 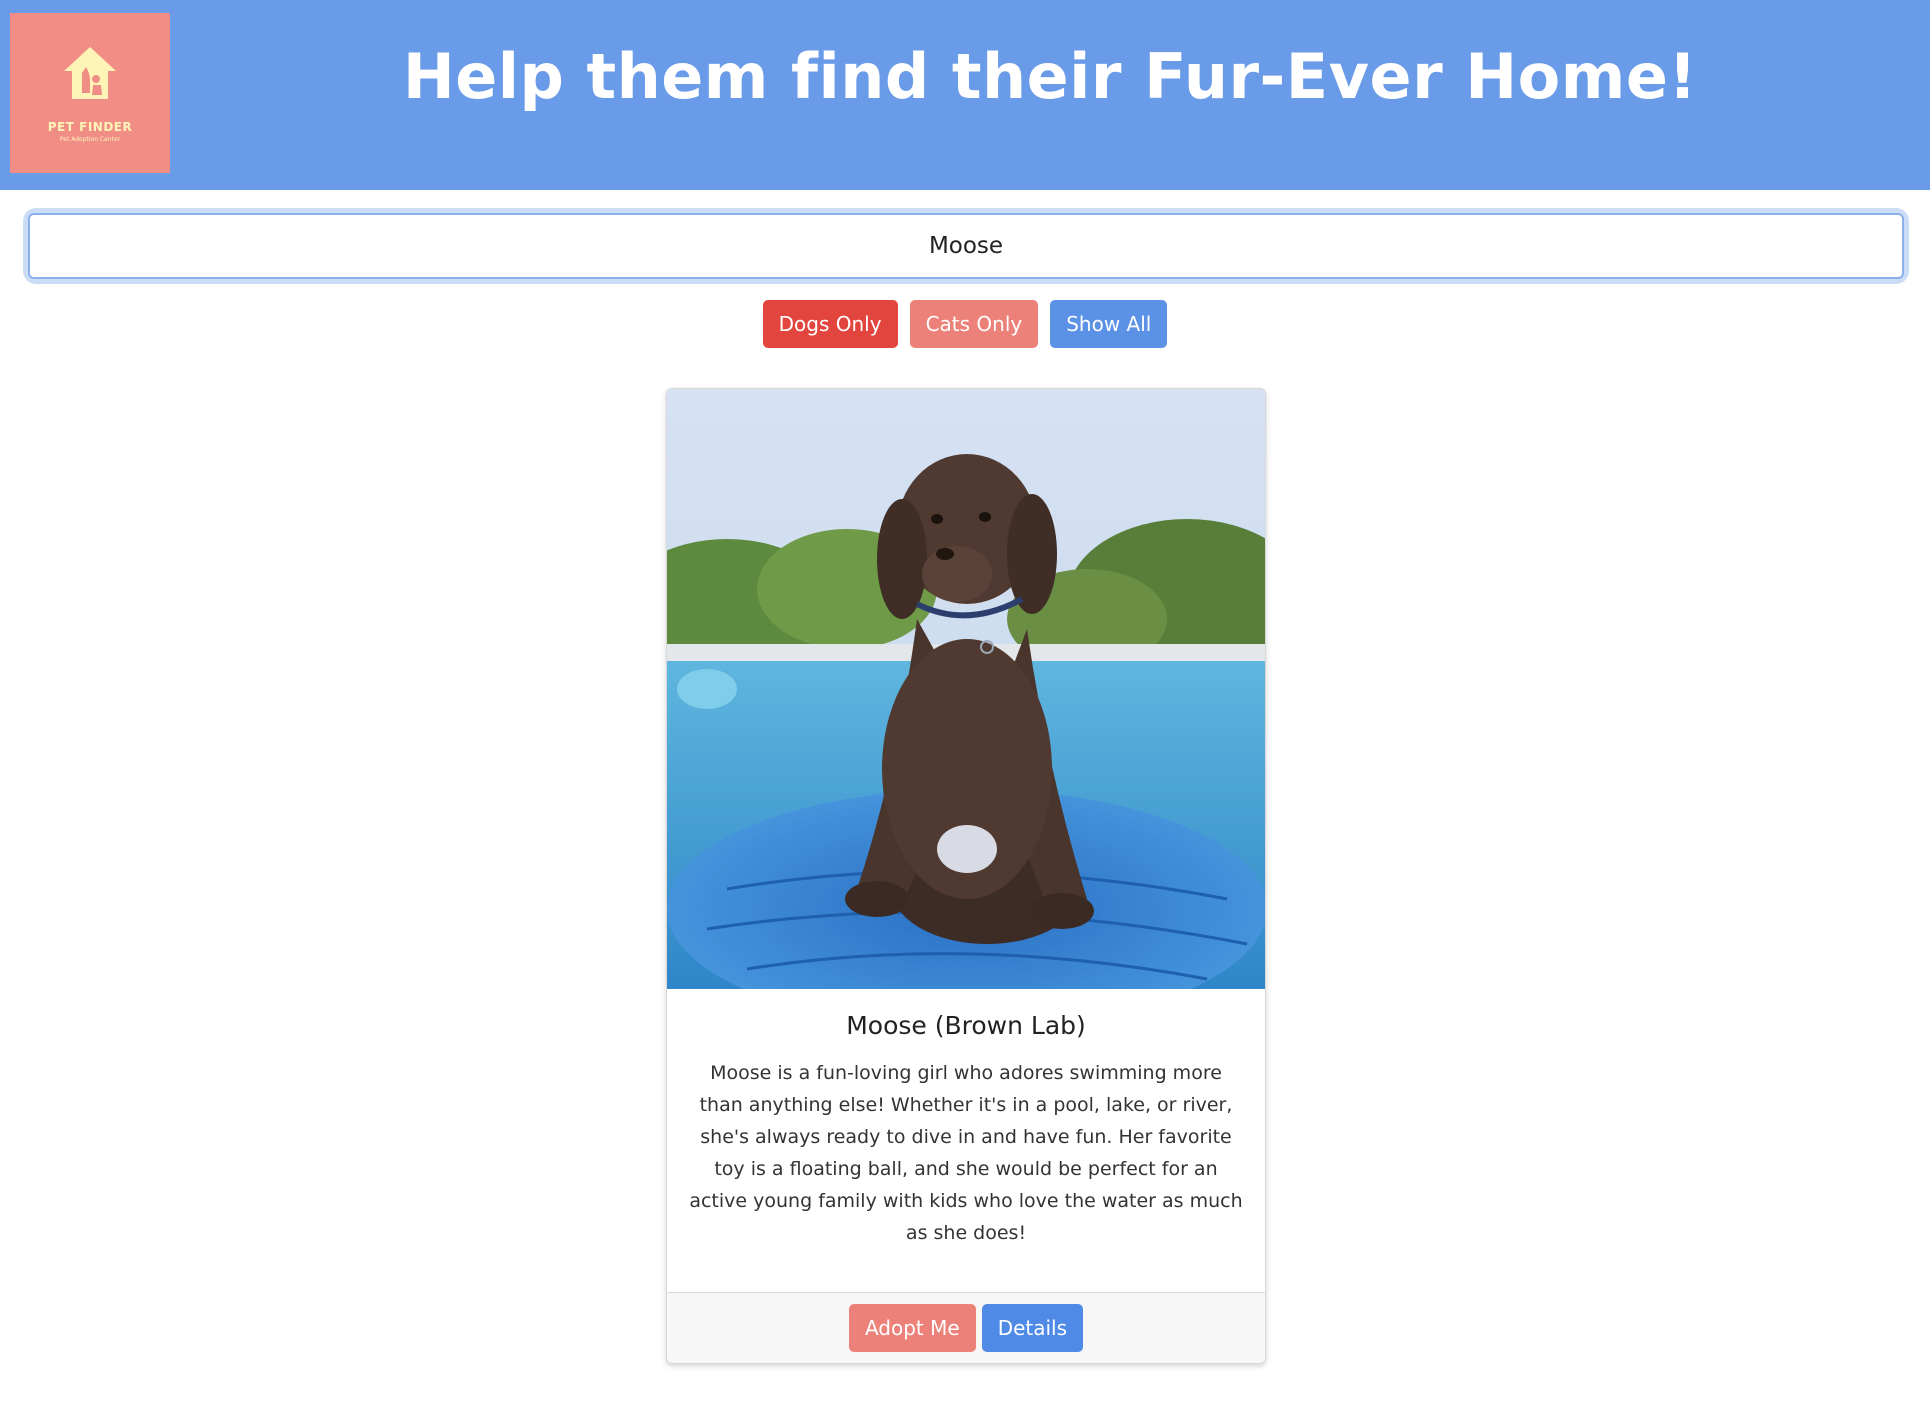 What do you see at coordinates (90, 139) in the screenshot?
I see `logo-subtitle: Pet Adoption Center` at bounding box center [90, 139].